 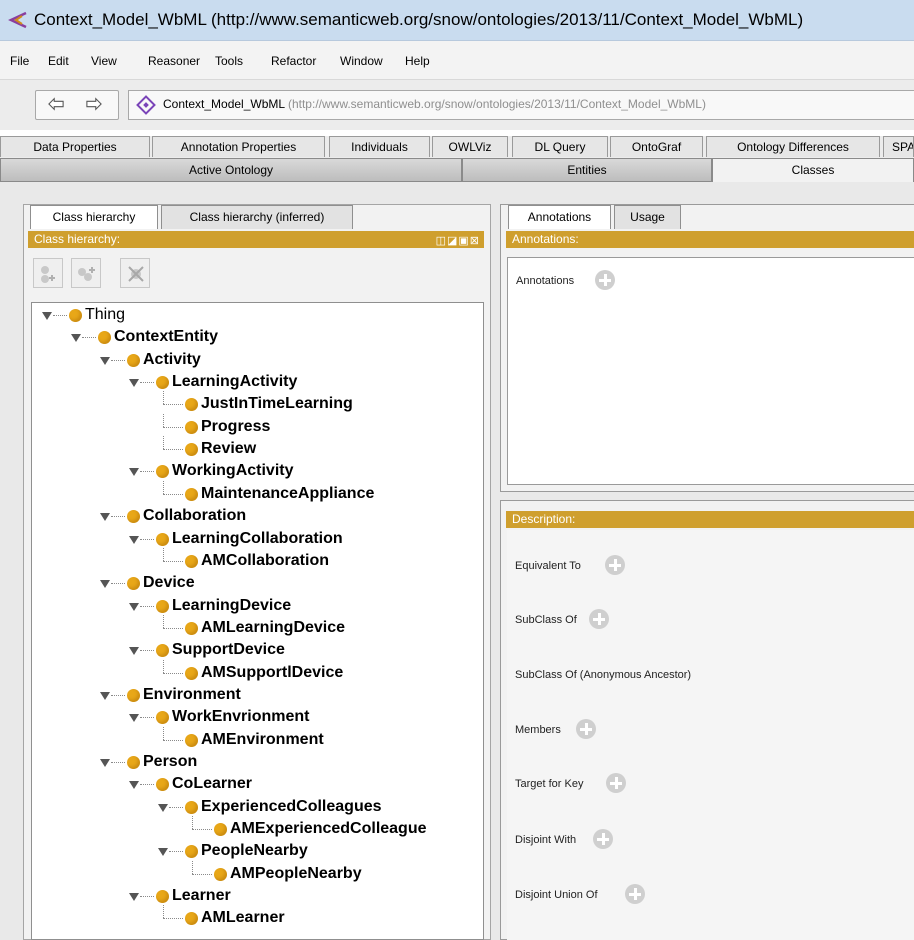 What do you see at coordinates (243, 918) in the screenshot?
I see `tree-node: AMLearner` at bounding box center [243, 918].